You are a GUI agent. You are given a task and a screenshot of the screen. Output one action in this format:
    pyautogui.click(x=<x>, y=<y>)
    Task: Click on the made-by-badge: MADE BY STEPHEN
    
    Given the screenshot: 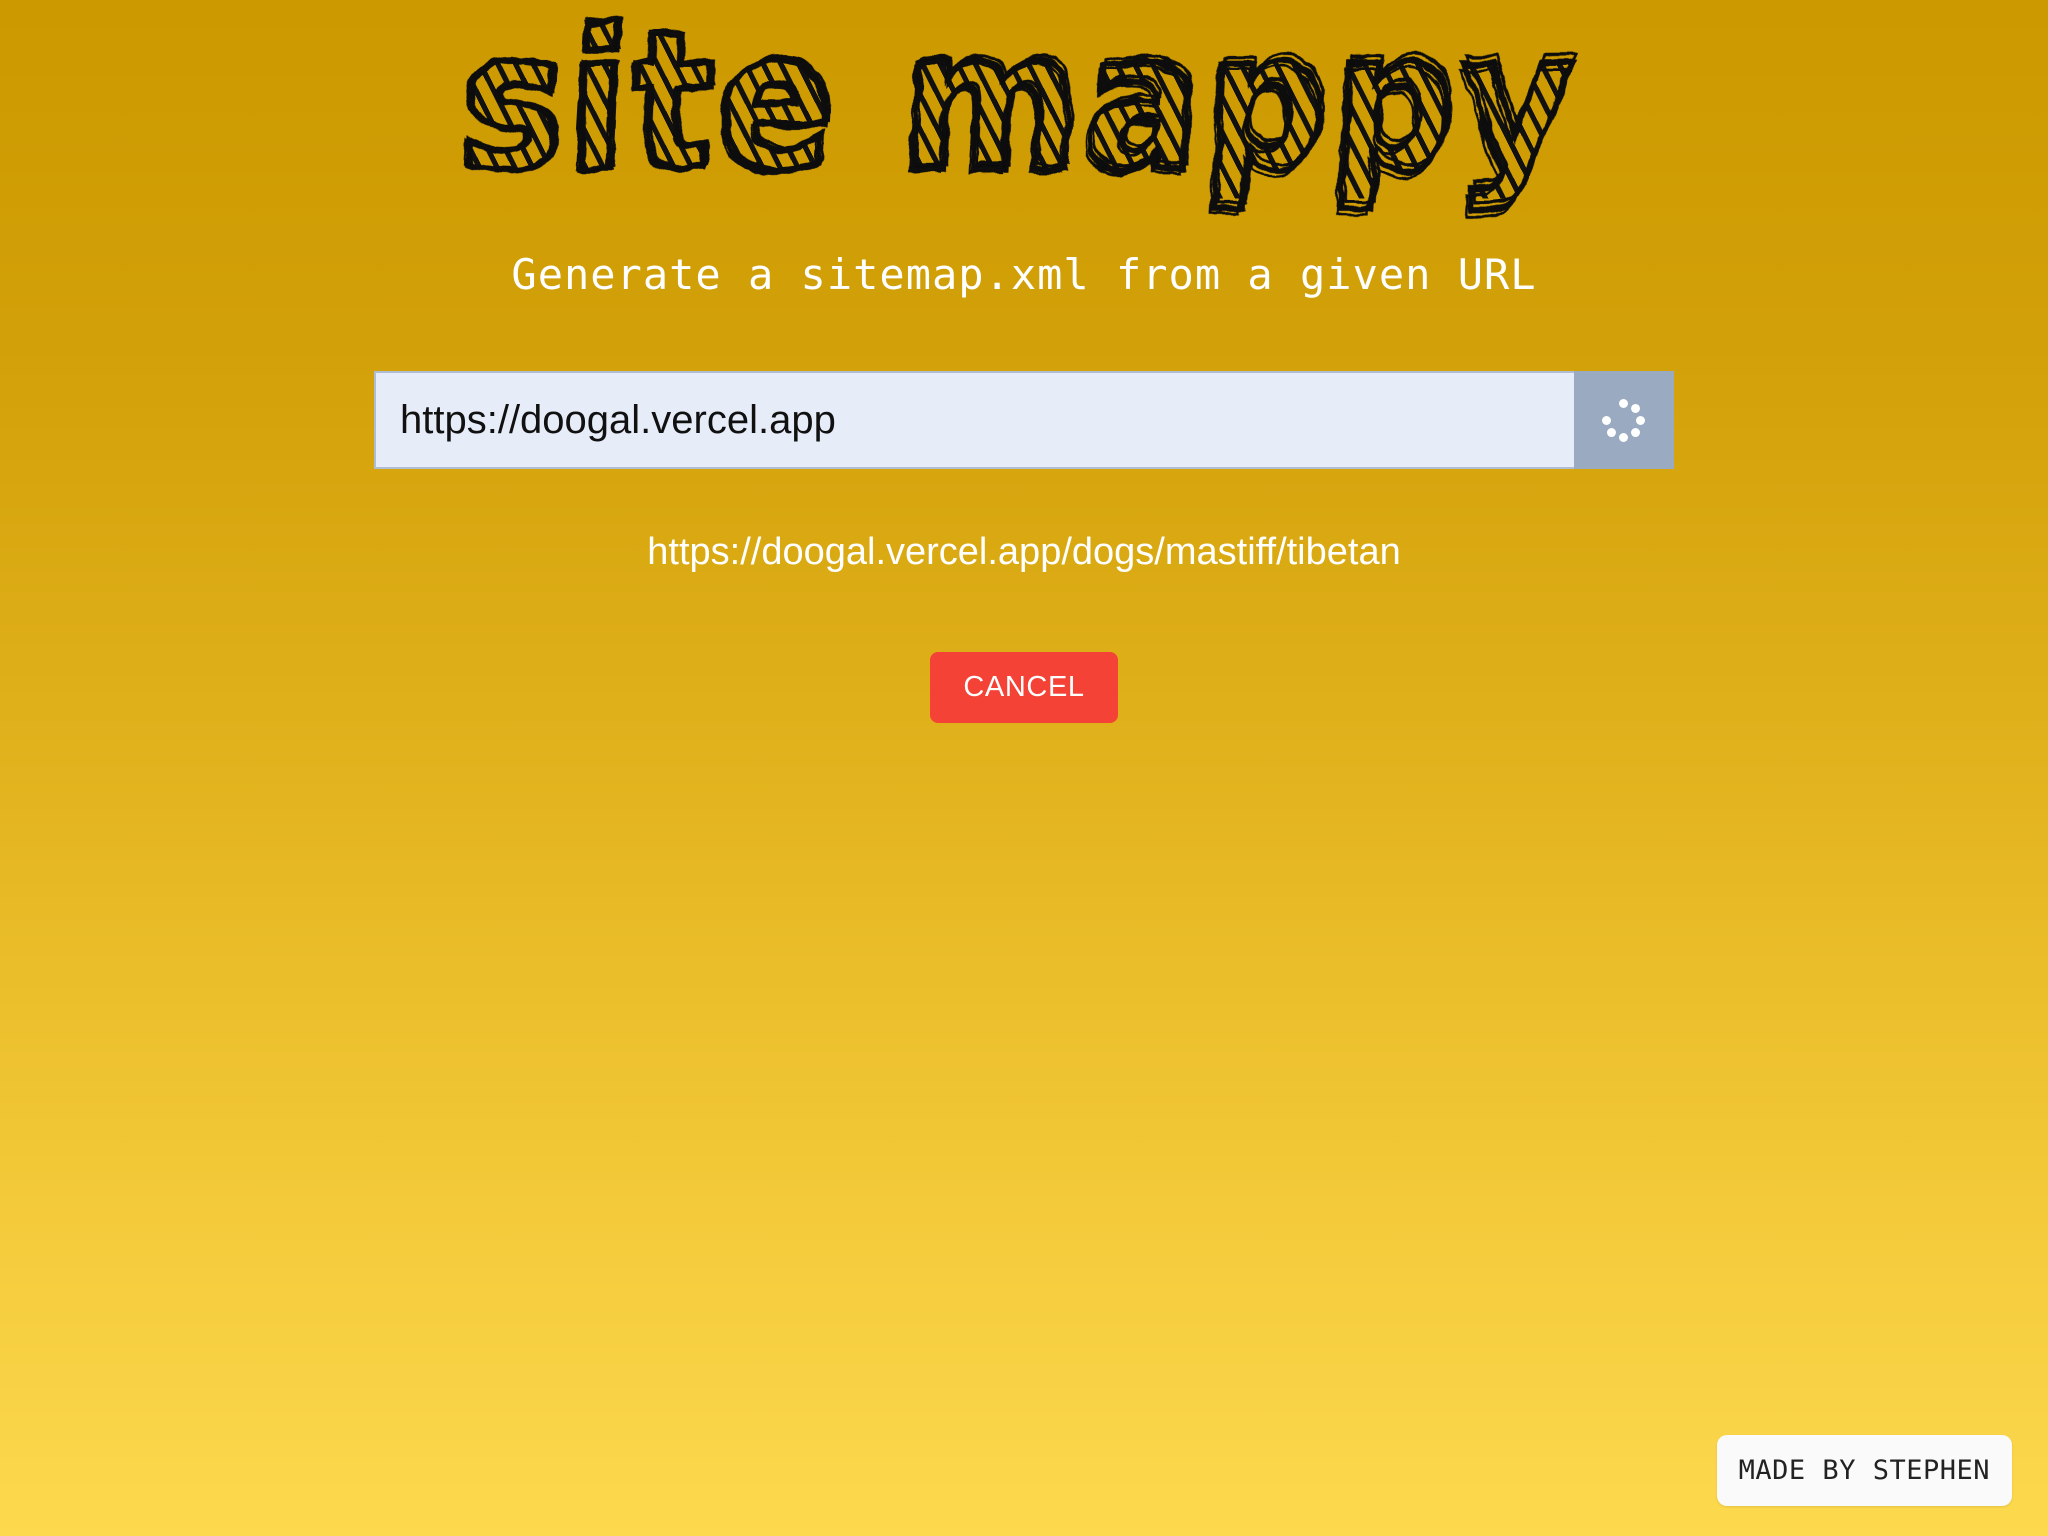 What is the action you would take?
    pyautogui.click(x=1864, y=1470)
    